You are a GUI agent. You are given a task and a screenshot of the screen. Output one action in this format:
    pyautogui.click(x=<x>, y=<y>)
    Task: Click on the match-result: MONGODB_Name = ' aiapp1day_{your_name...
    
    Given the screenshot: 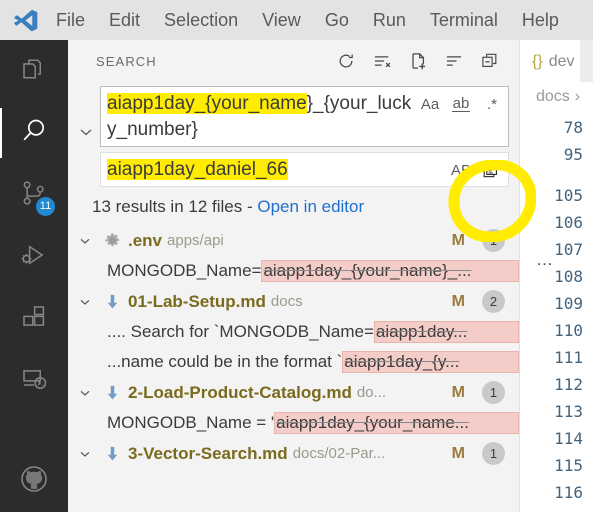 What is the action you would take?
    pyautogui.click(x=293, y=423)
    